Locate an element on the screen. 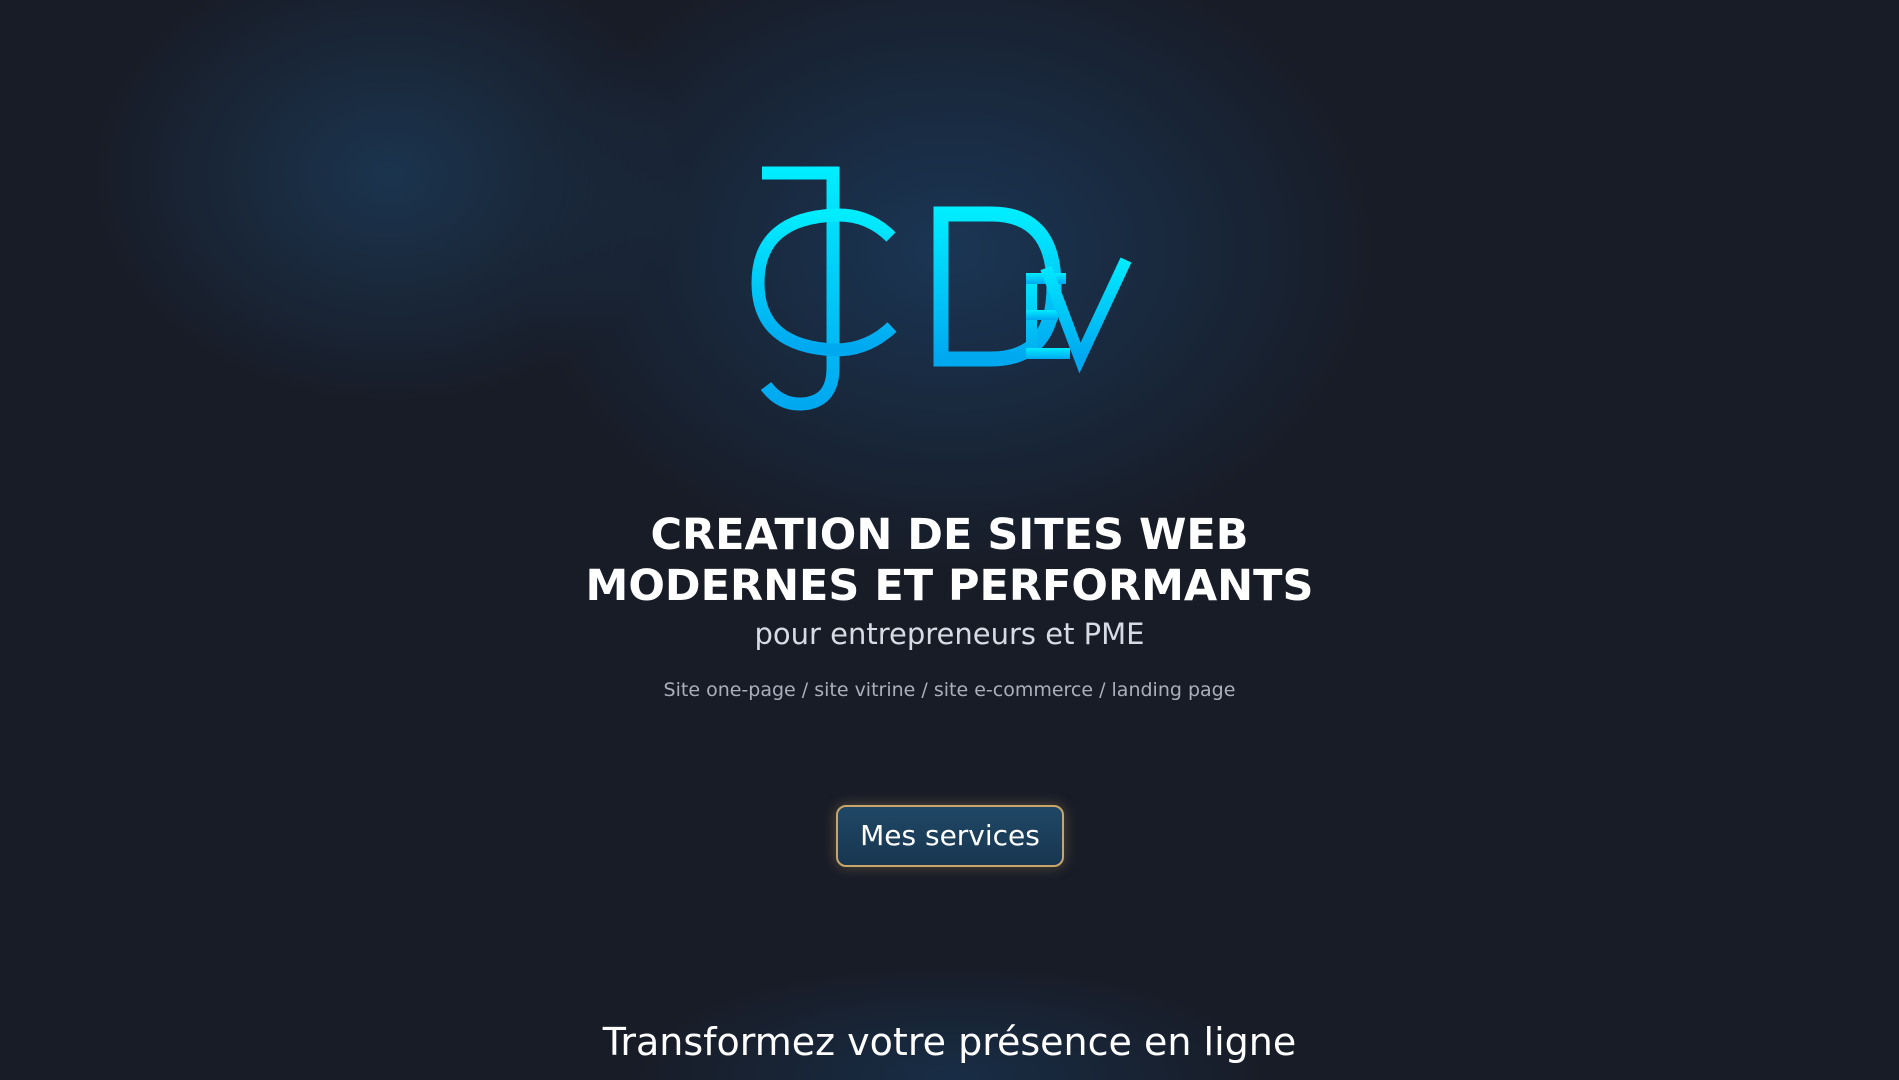 The width and height of the screenshot is (1899, 1080). hero-headline-line-2: MODERNES ET PERFORMANTS is located at coordinates (949, 586).